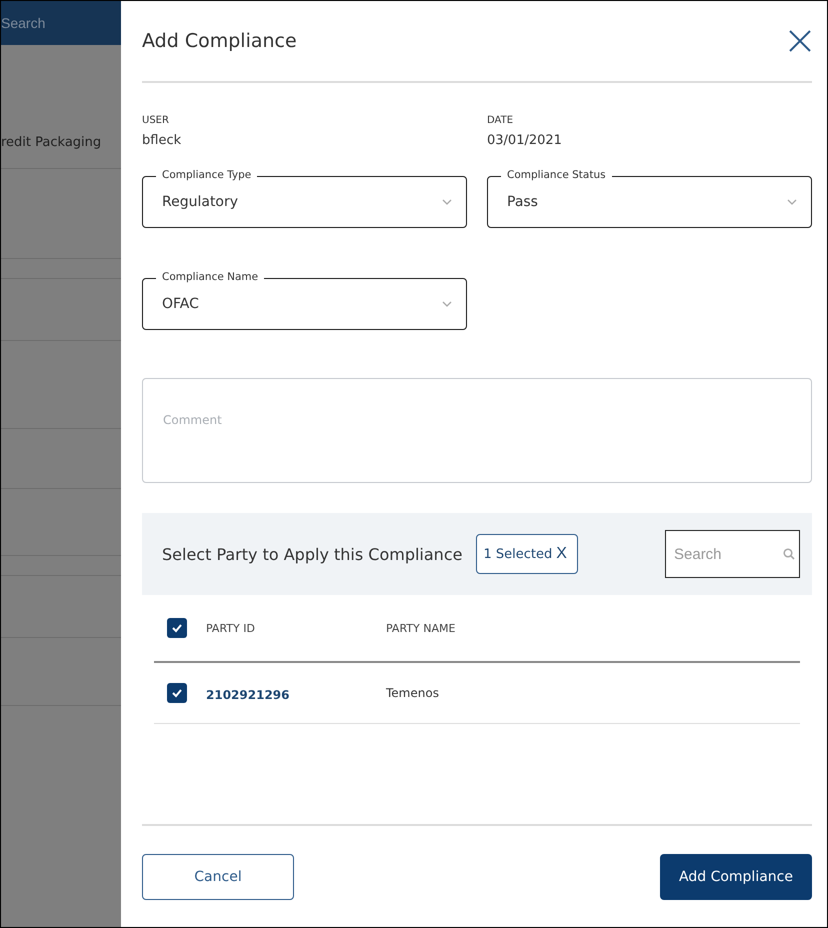 The image size is (828, 928). Describe the element at coordinates (525, 140) in the screenshot. I see `field-value: 03/01/2021` at that location.